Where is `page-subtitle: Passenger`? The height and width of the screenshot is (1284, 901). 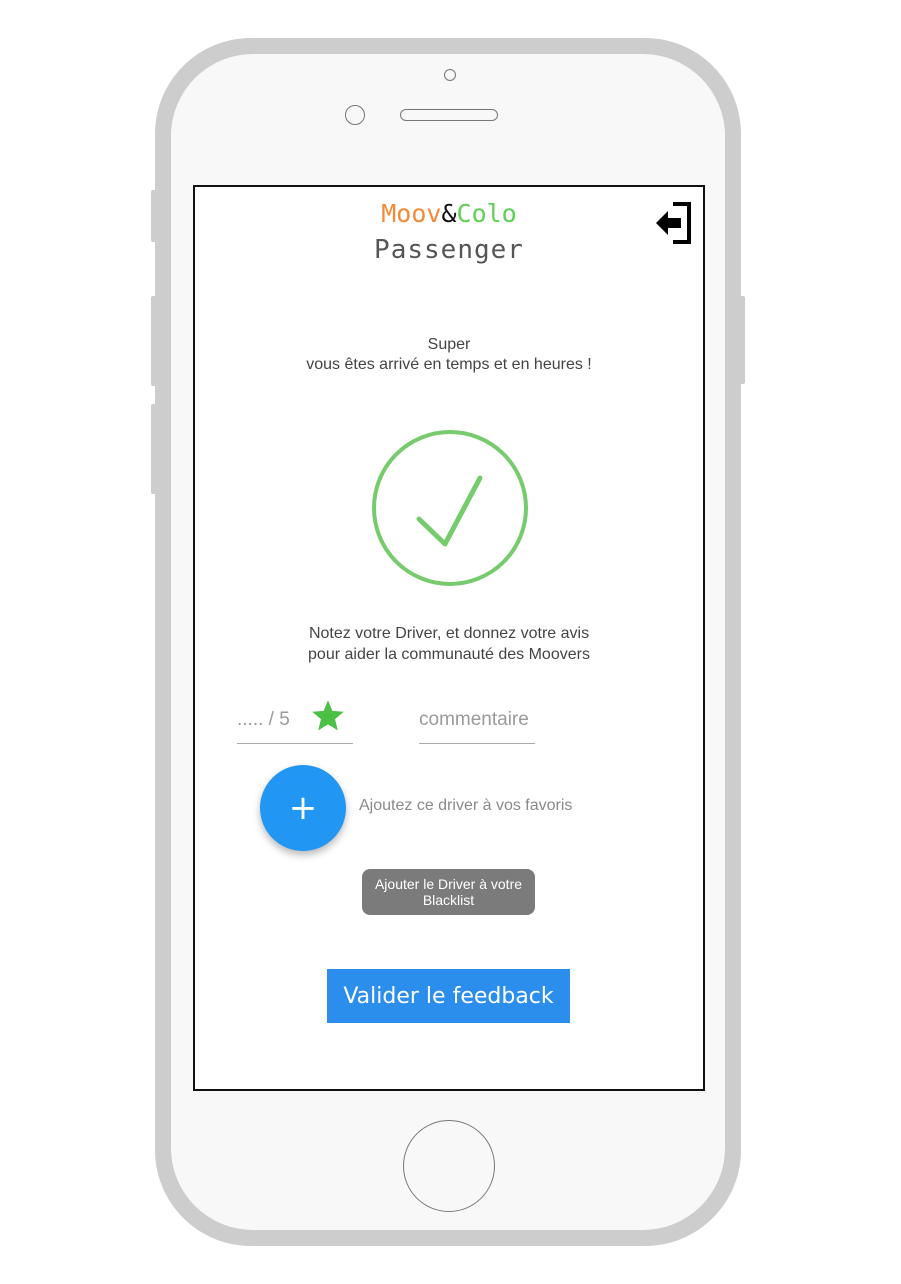
page-subtitle: Passenger is located at coordinates (449, 250).